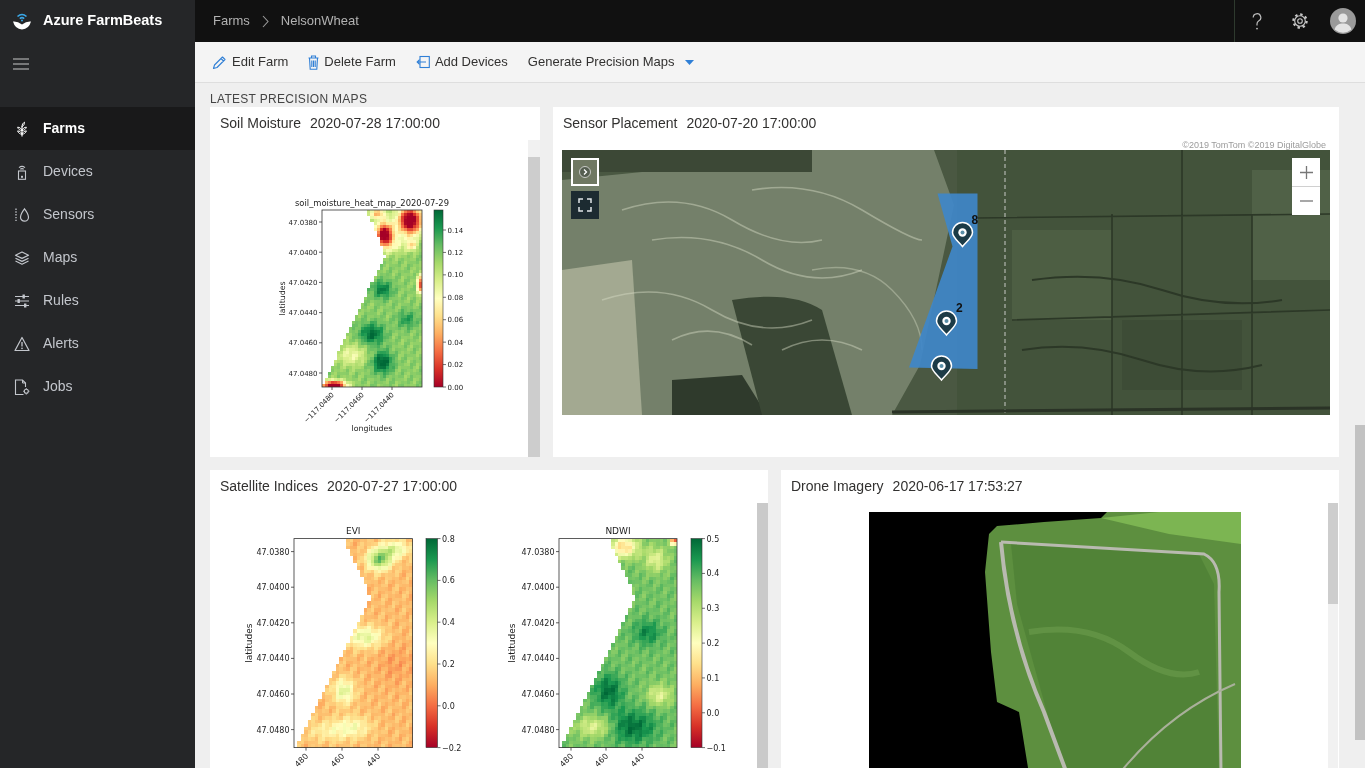 The height and width of the screenshot is (768, 1365). What do you see at coordinates (959, 308) in the screenshot?
I see `pin-label: 2` at bounding box center [959, 308].